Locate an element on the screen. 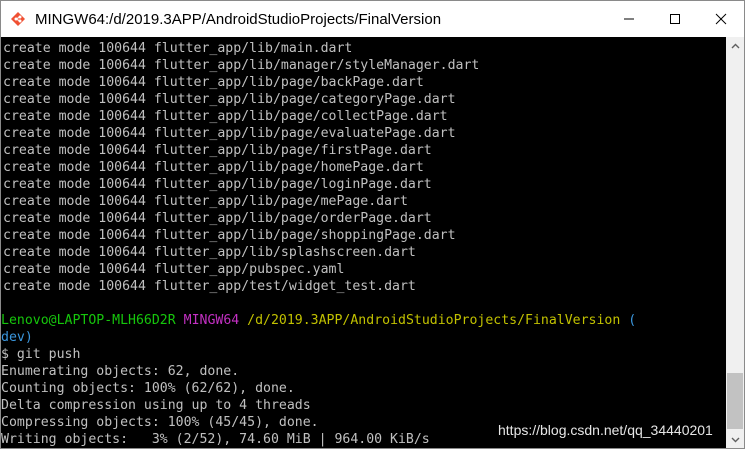 The width and height of the screenshot is (745, 449). maximize-icon is located at coordinates (675, 19).